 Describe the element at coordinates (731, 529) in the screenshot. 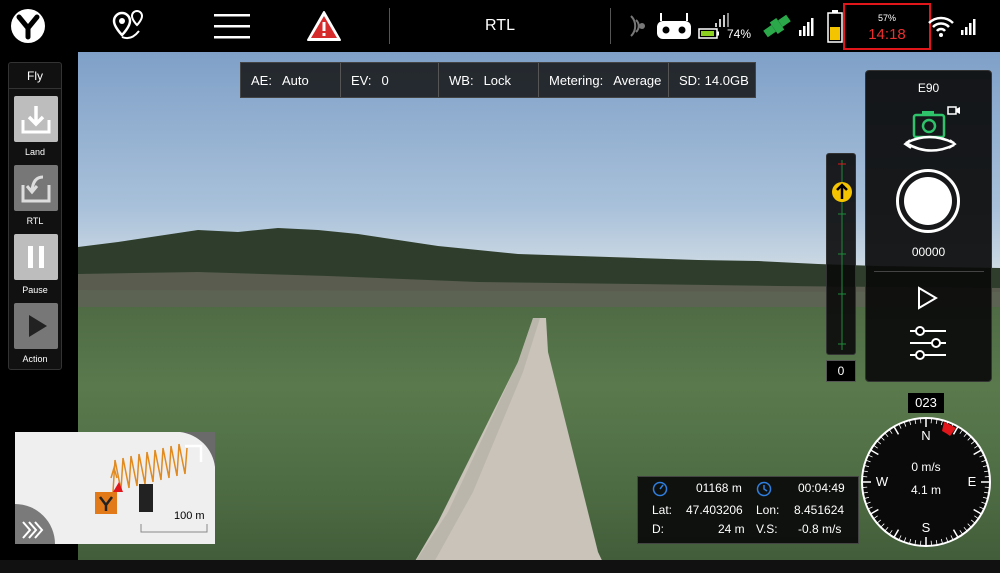

I see `distance-value: 24 m` at that location.